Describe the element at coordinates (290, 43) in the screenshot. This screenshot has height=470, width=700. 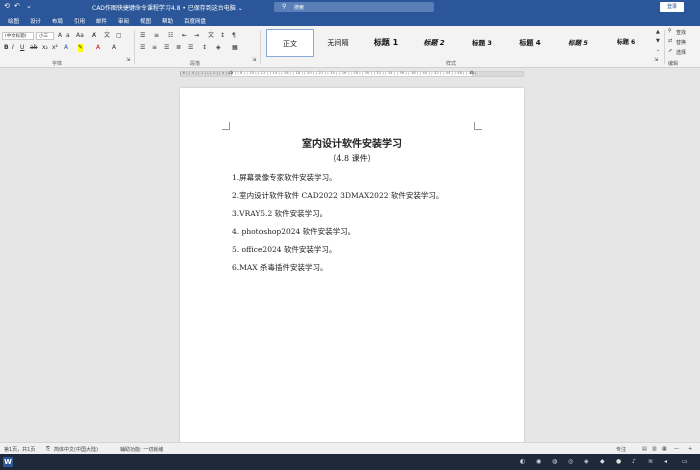
I see `style-normal: 正文` at that location.